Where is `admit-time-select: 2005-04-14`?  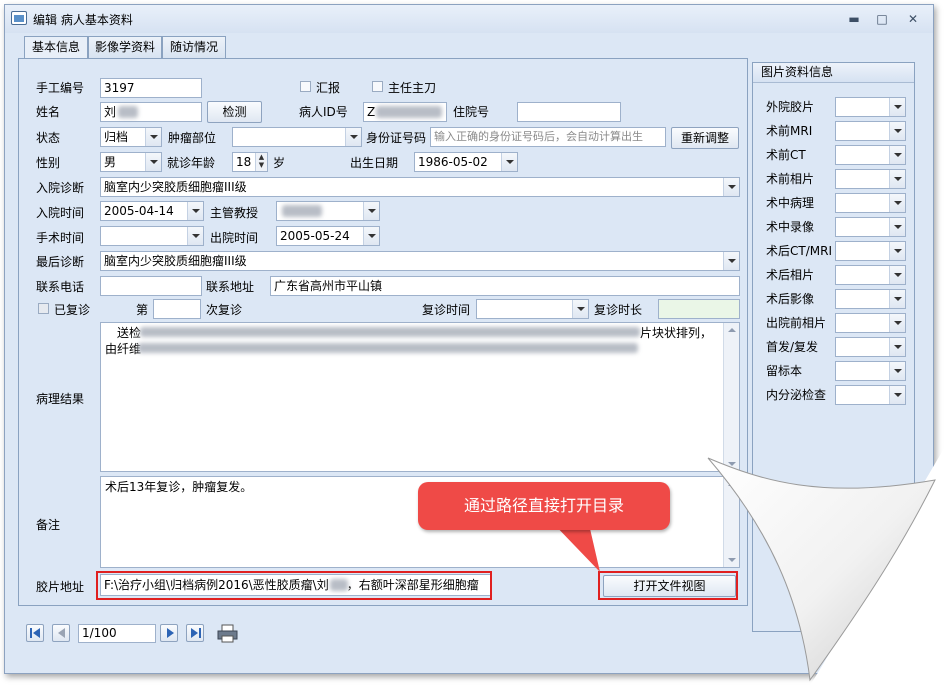 admit-time-select: 2005-04-14 is located at coordinates (152, 211).